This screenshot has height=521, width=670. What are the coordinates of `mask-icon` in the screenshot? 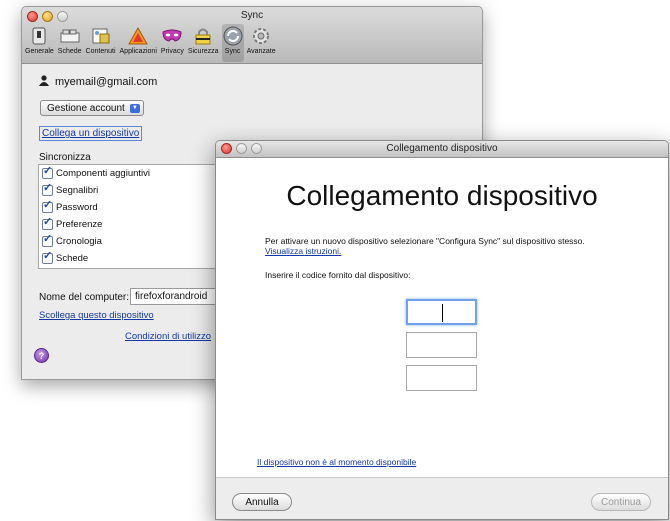 It's located at (172, 36).